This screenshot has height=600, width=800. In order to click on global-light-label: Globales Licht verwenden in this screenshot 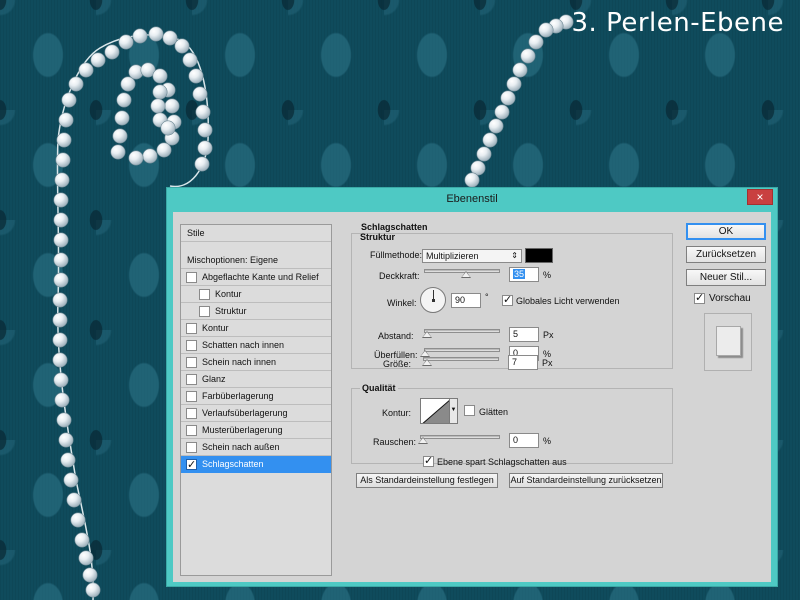, I will do `click(568, 301)`.